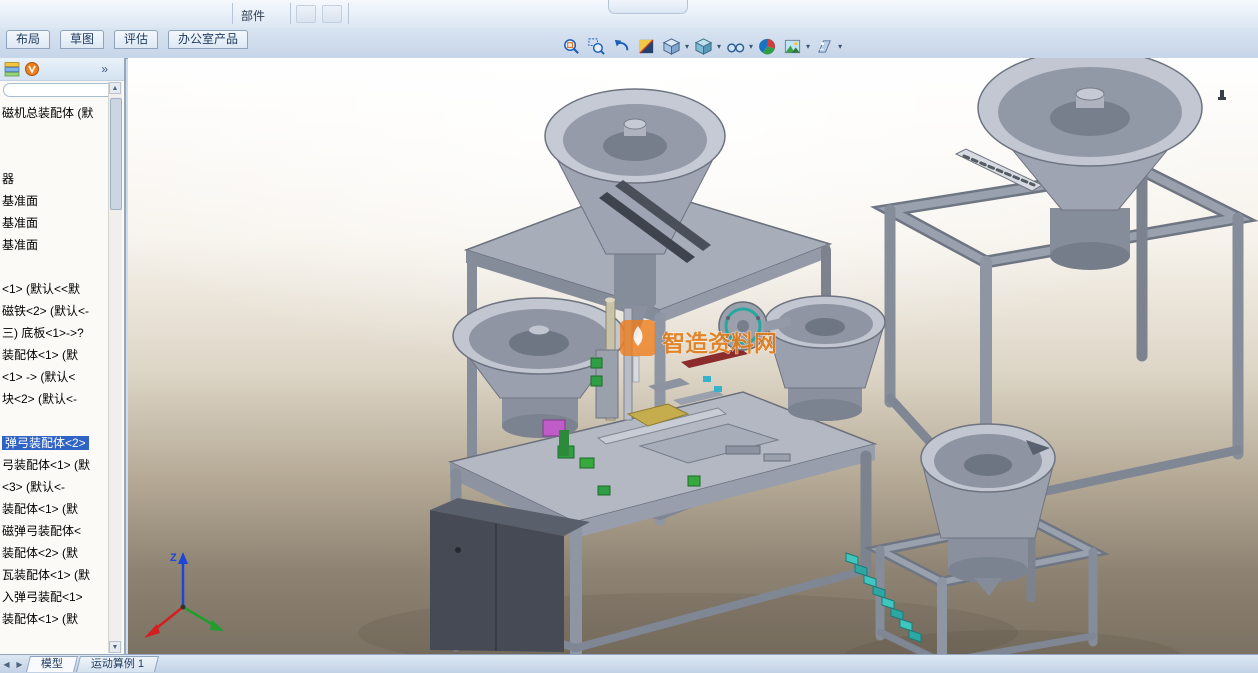  I want to click on scroll-up-icon: ▲, so click(115, 88).